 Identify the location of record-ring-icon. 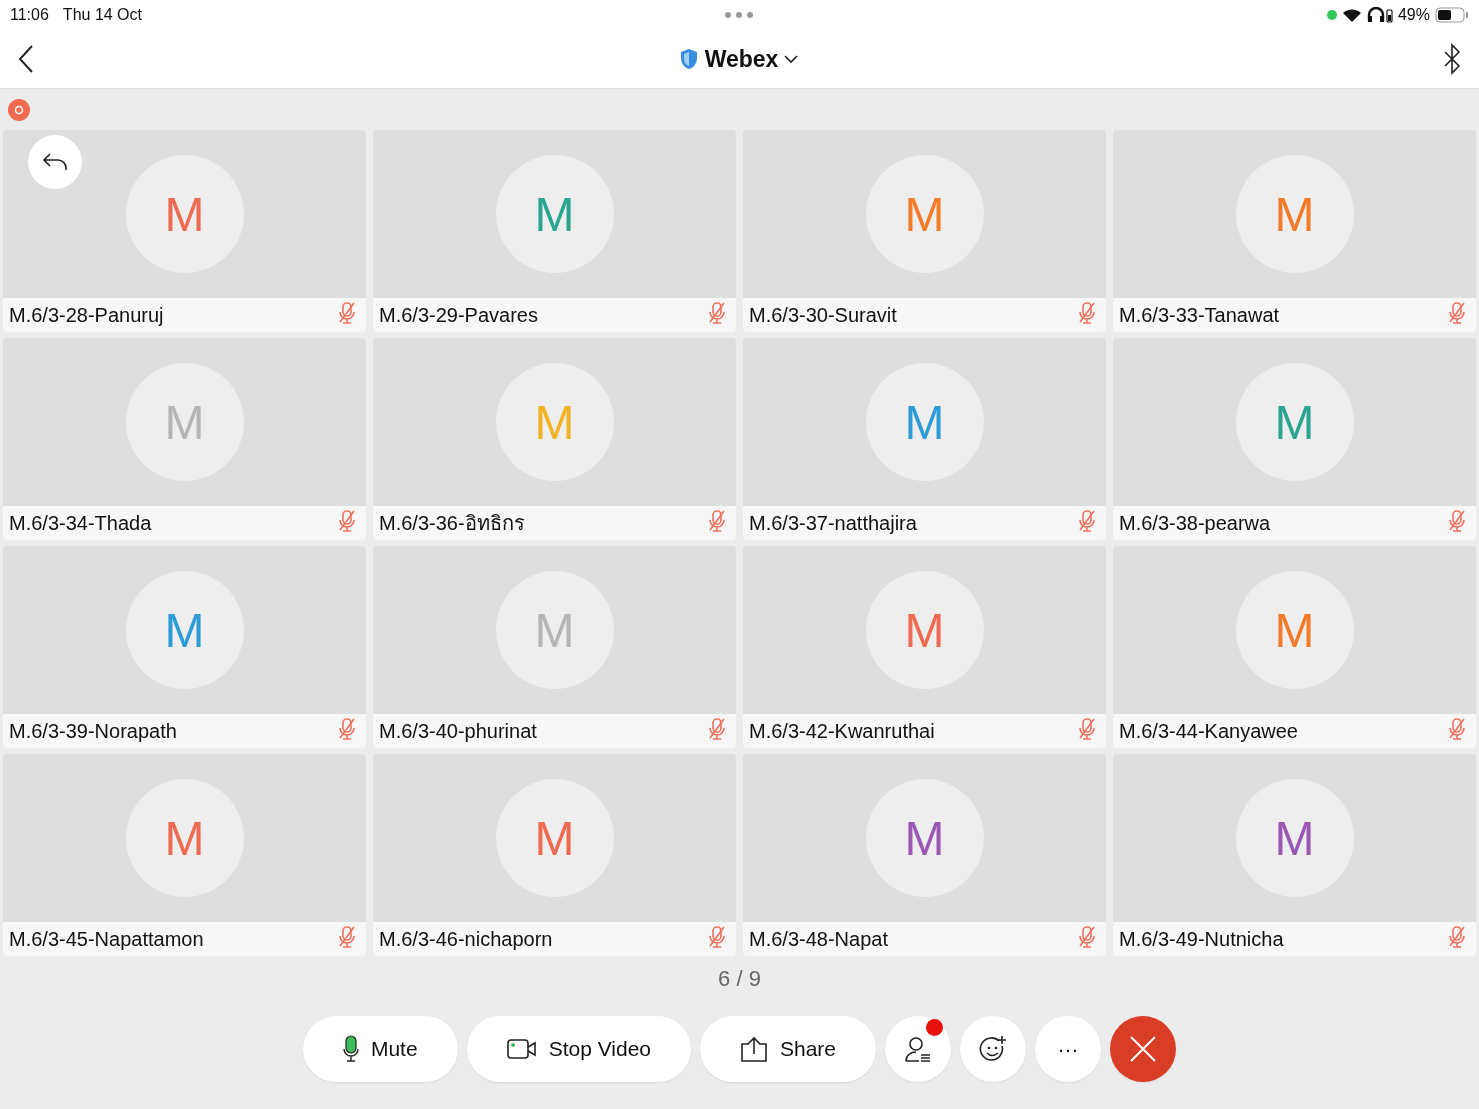
(19, 109).